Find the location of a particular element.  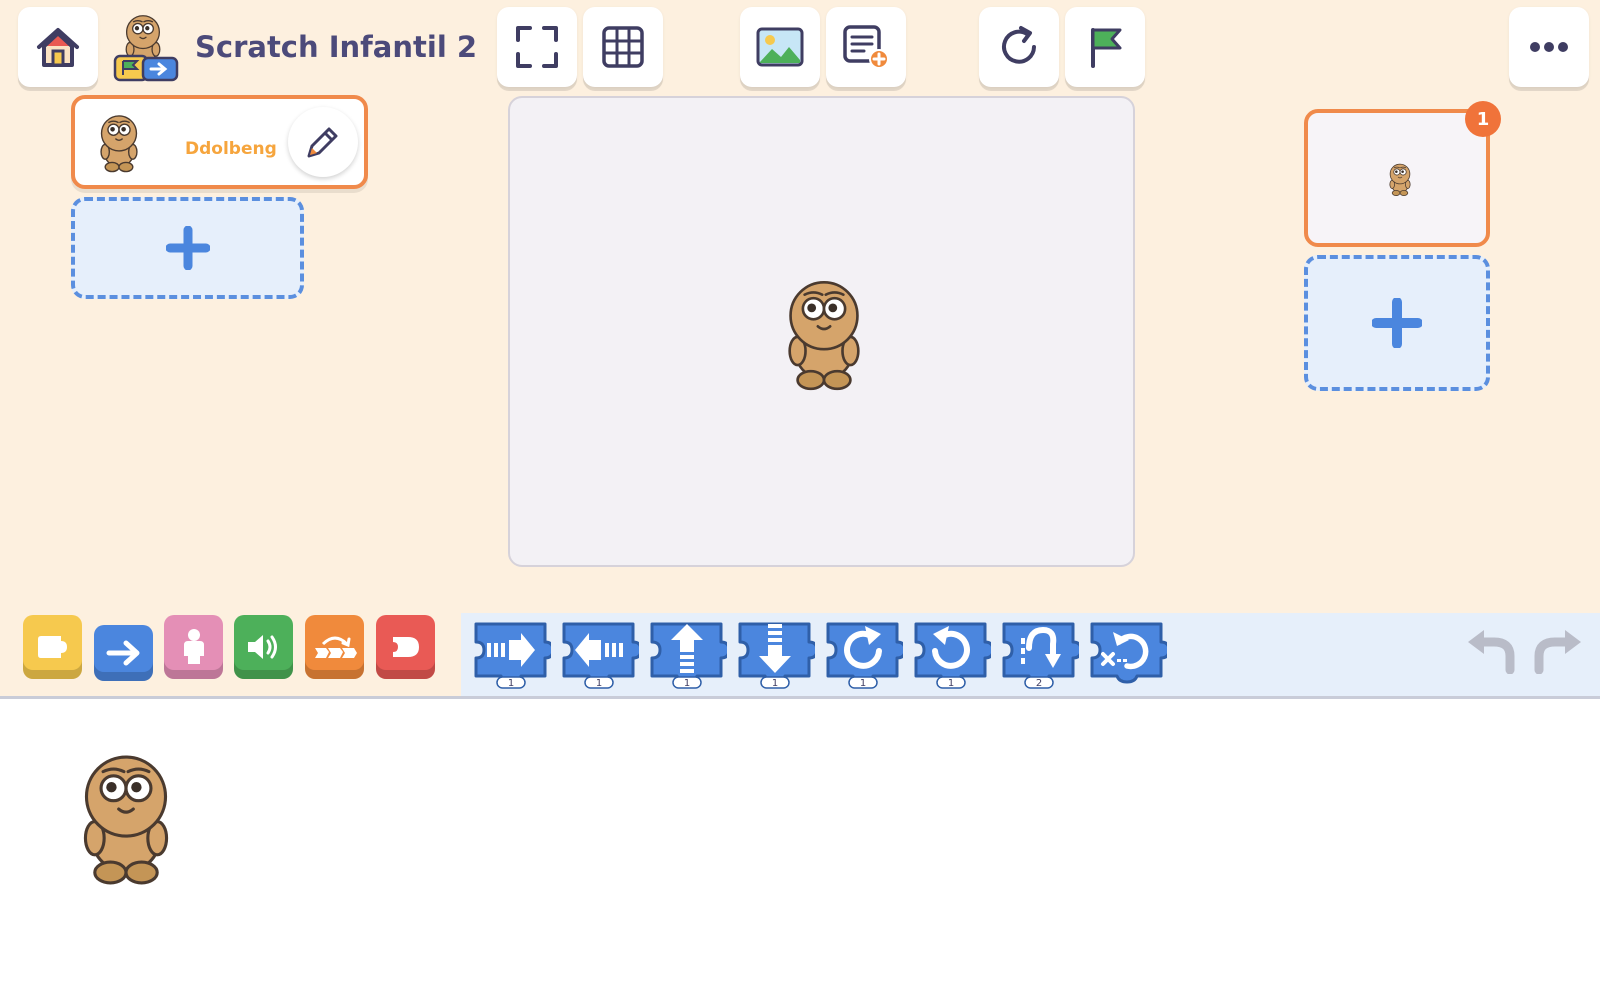

scene-thumbnail is located at coordinates (1397, 178).